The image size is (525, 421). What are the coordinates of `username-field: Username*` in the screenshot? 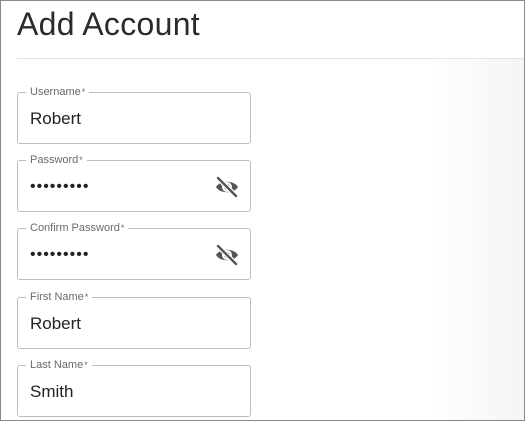 It's located at (134, 115).